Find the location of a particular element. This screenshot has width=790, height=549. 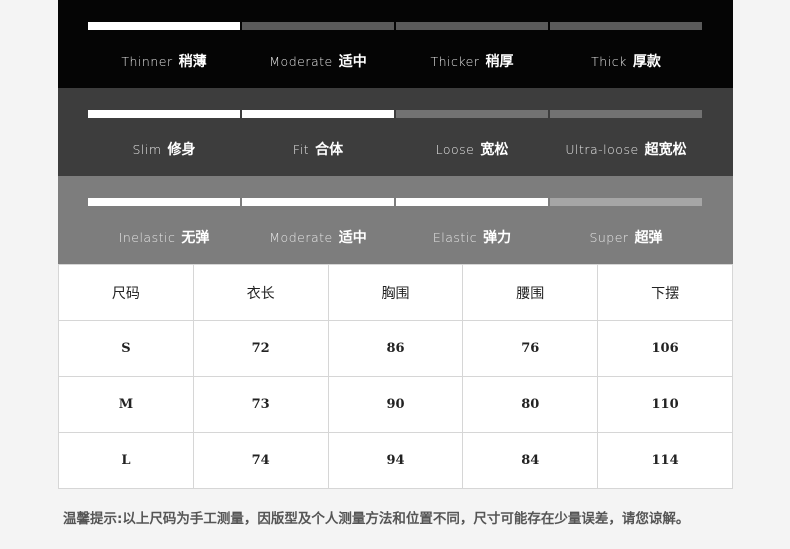

table-row: M 73 90 80 110 is located at coordinates (395, 404).